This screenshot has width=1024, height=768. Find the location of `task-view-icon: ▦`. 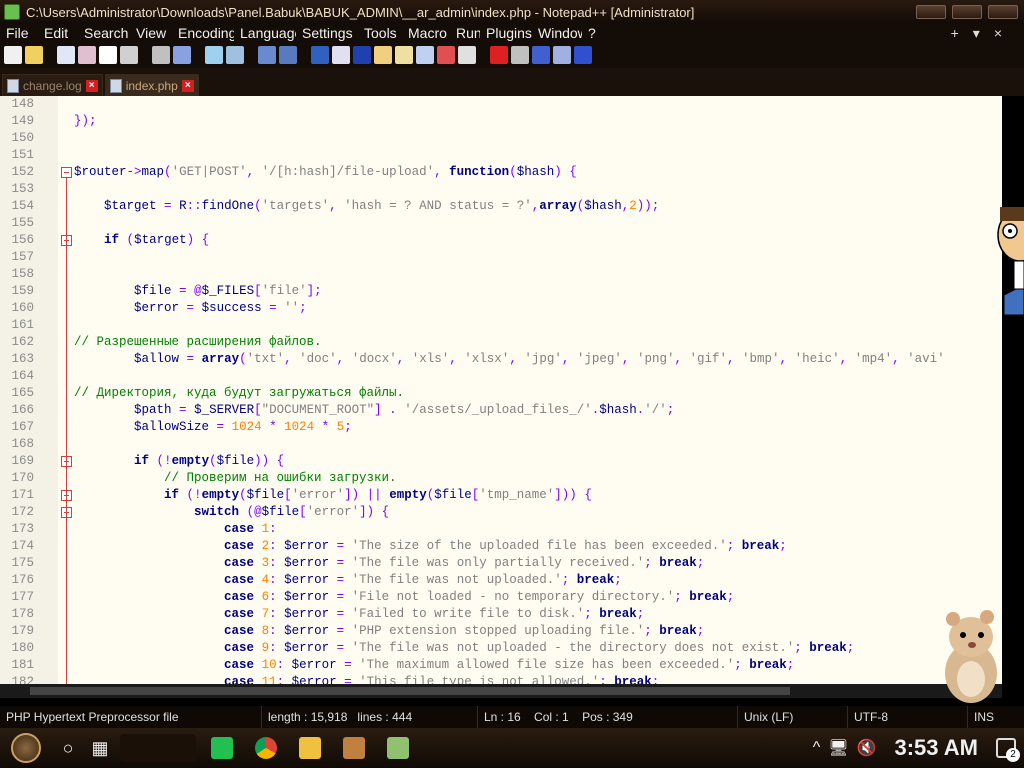

task-view-icon: ▦ is located at coordinates (100, 748).